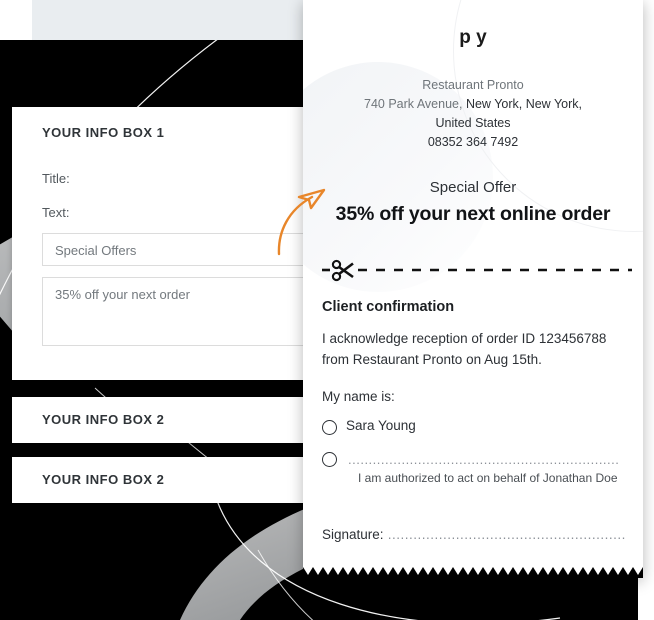 The width and height of the screenshot is (654, 620). Describe the element at coordinates (473, 142) in the screenshot. I see `receipt-phone: 08352 364 7492` at that location.